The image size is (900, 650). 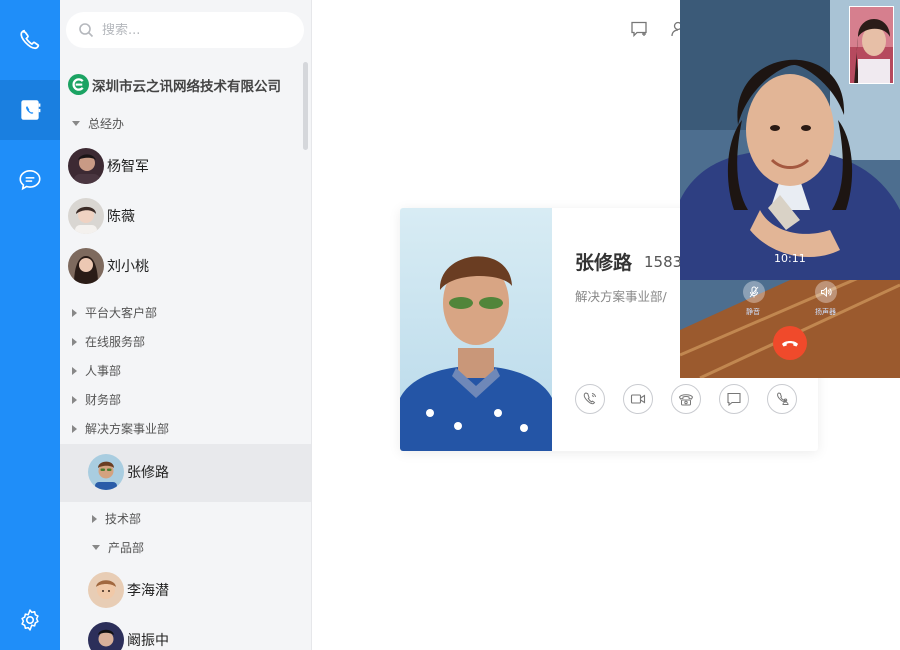 I want to click on dept-item: 技术部, so click(x=116, y=518).